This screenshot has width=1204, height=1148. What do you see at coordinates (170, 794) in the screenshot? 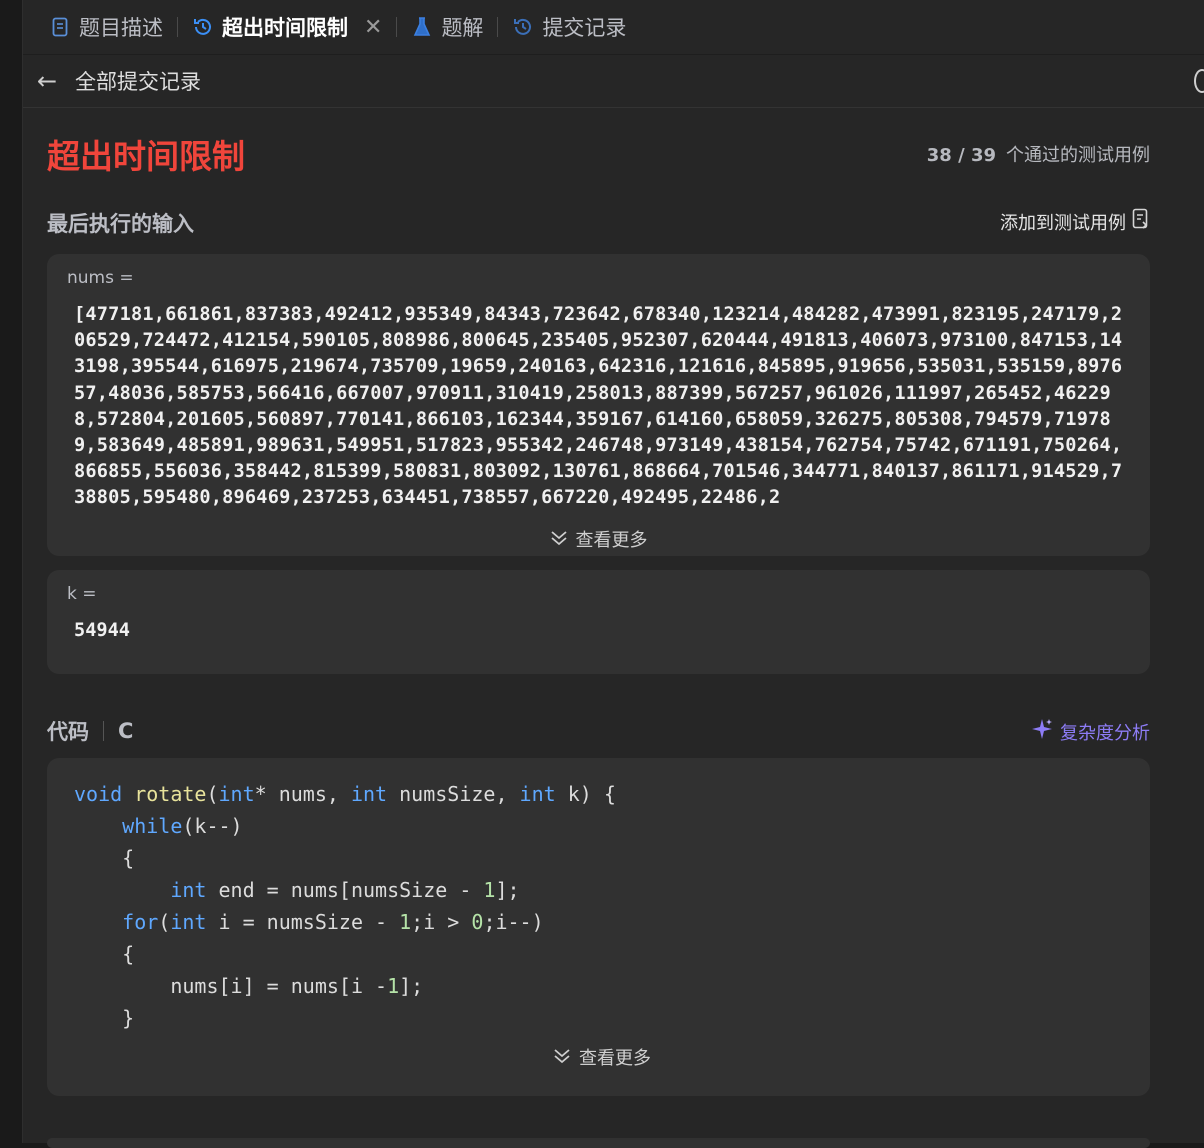
I see `code-token: rotate` at bounding box center [170, 794].